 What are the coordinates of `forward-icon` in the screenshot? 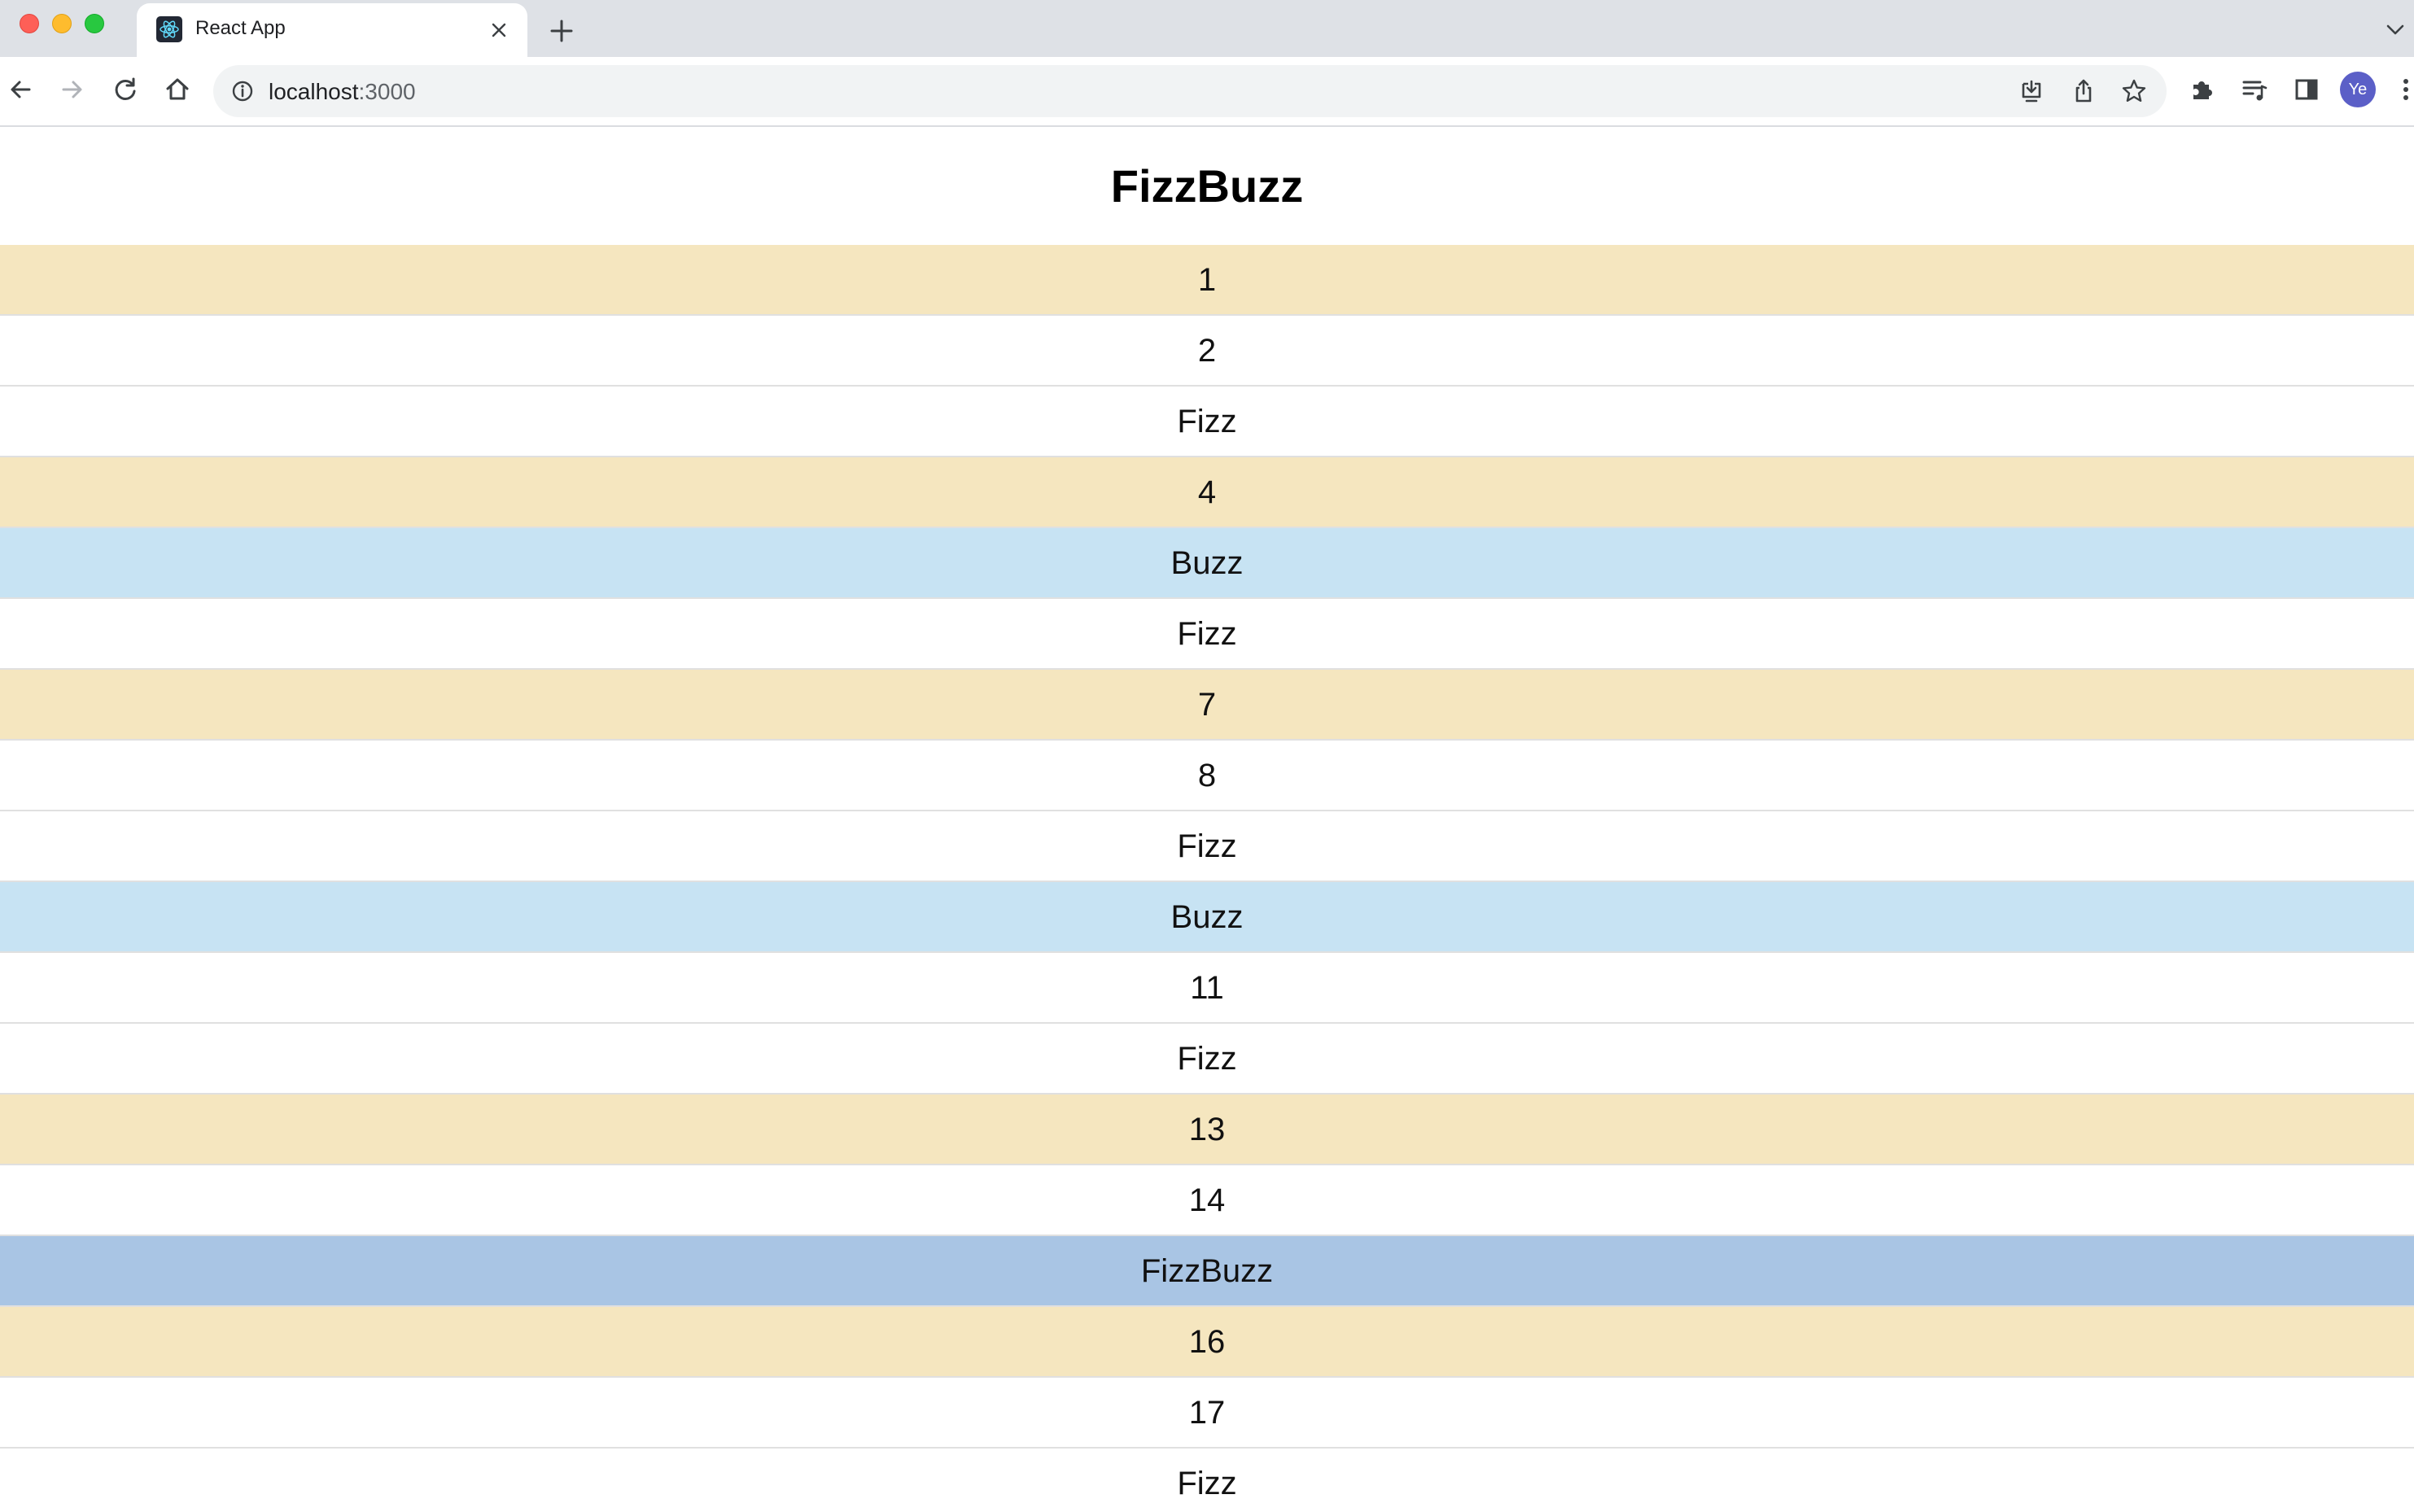 It's located at (71, 89).